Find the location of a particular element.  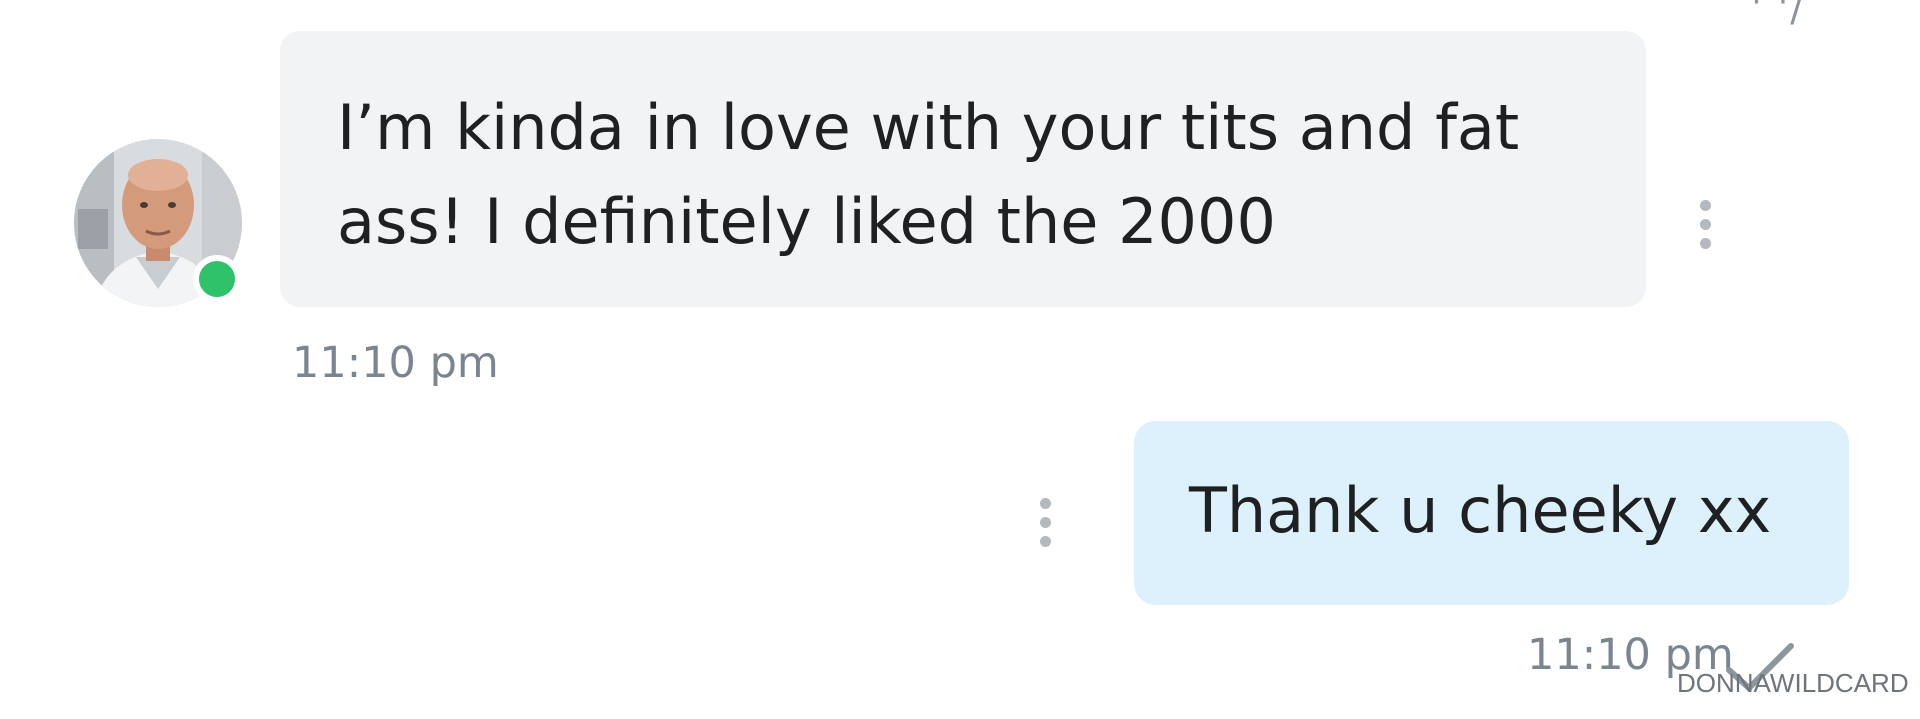

online-status-indicator is located at coordinates (217, 279).